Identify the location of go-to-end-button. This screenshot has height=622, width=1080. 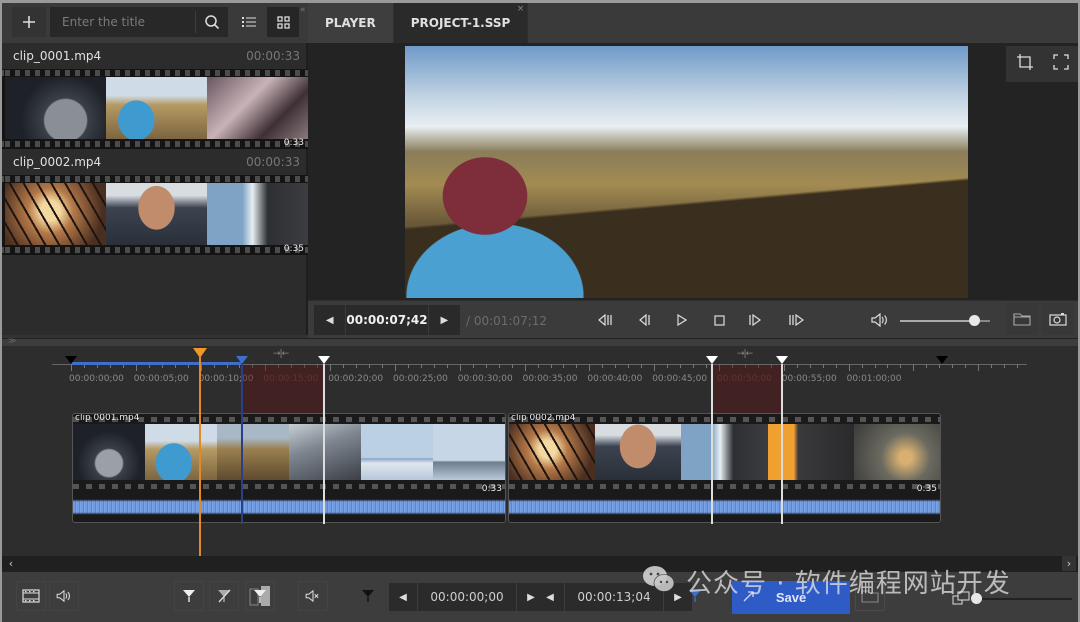
(796, 320).